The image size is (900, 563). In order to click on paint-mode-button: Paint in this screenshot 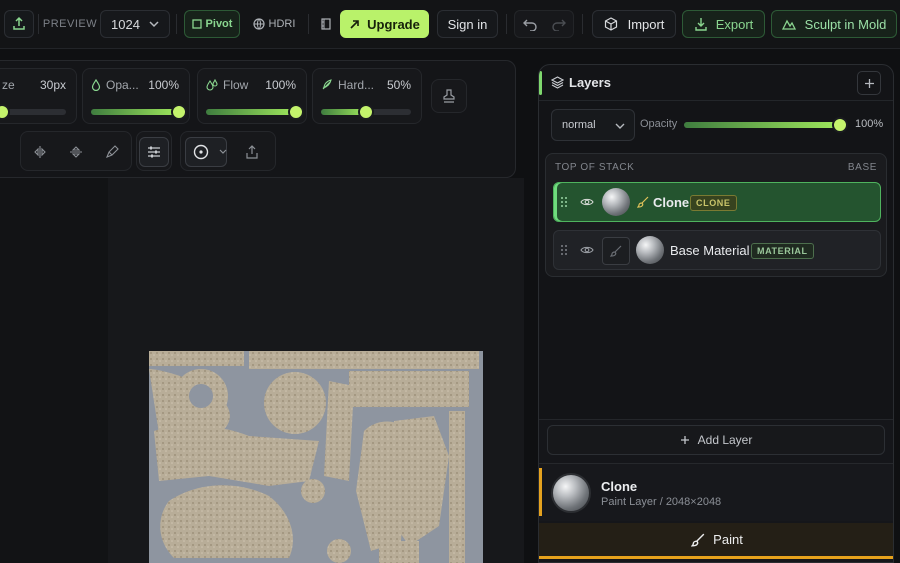, I will do `click(716, 541)`.